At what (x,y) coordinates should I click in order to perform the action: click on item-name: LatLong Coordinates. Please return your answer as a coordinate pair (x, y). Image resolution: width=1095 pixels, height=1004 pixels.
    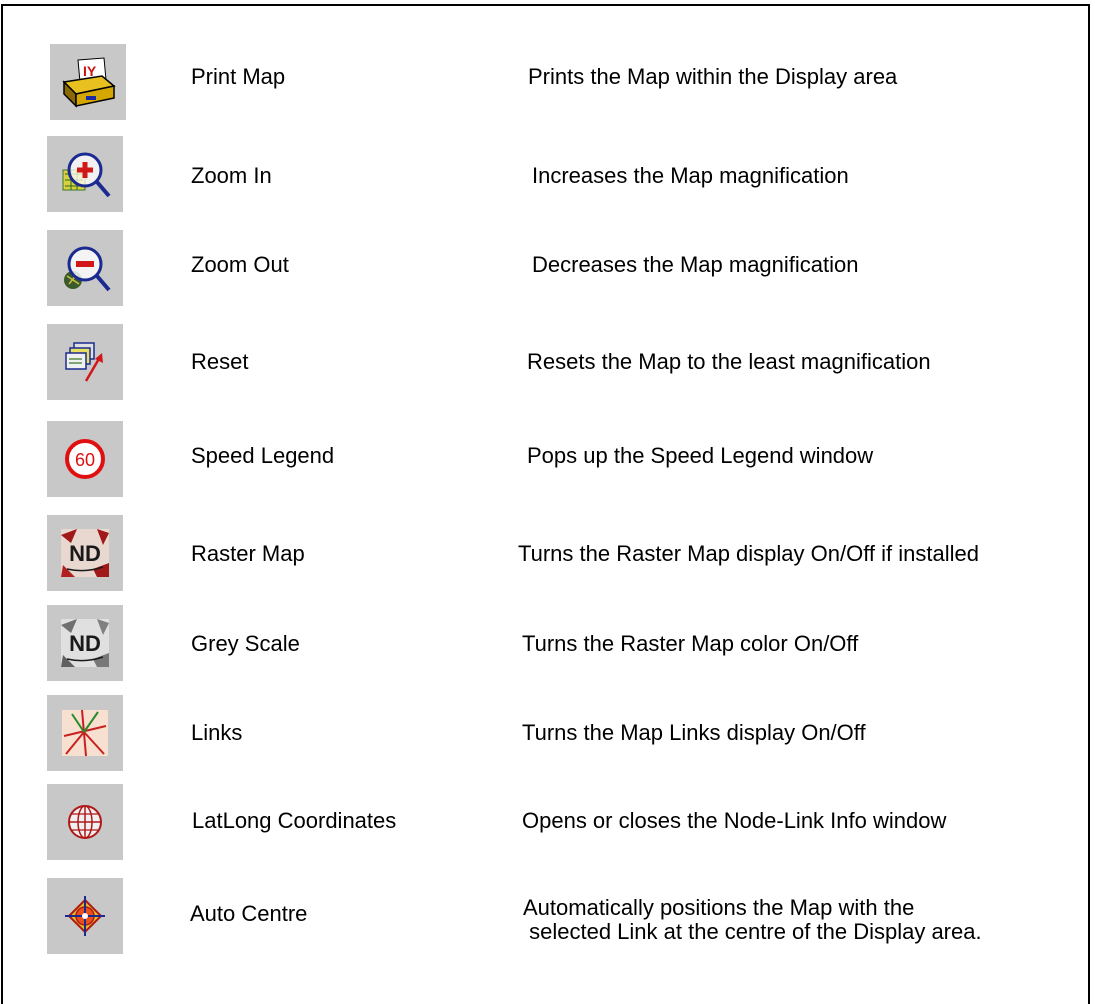
    Looking at the image, I should click on (294, 820).